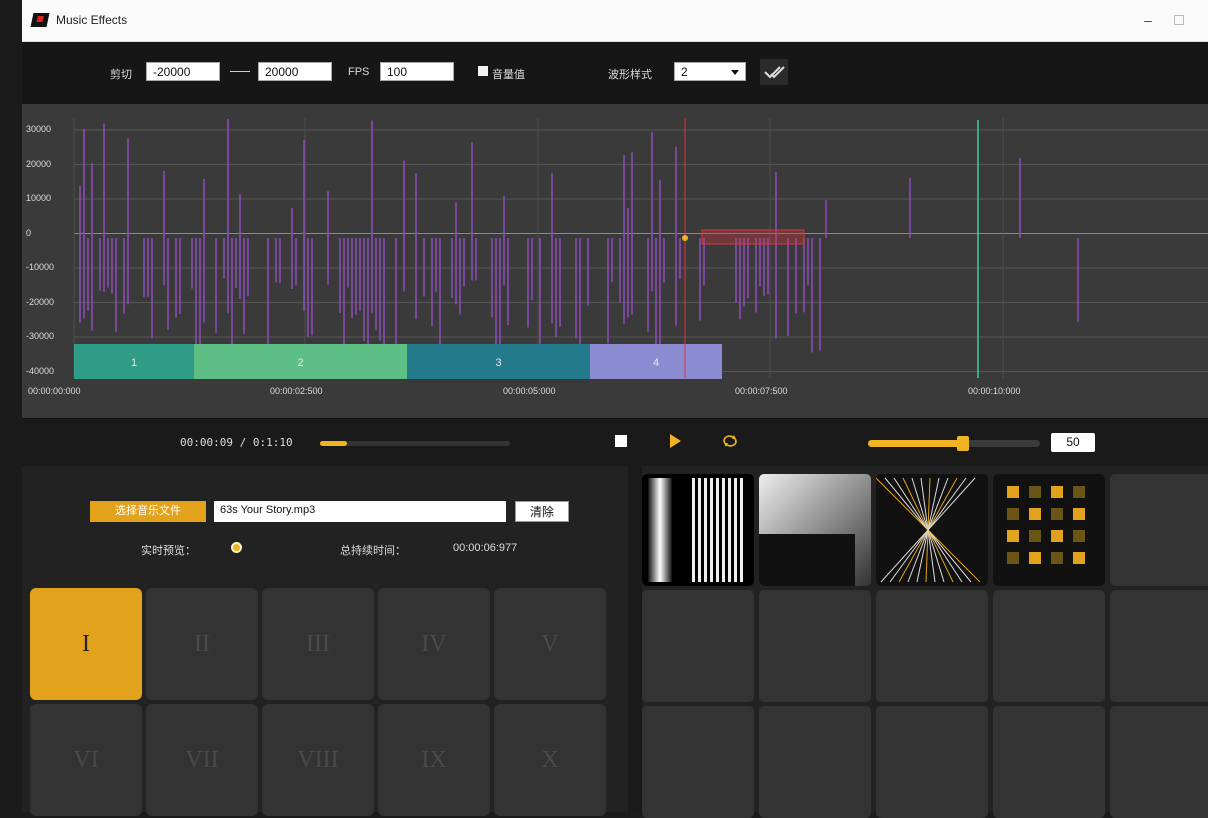 This screenshot has width=1208, height=818. Describe the element at coordinates (621, 441) in the screenshot. I see `stop-button` at that location.